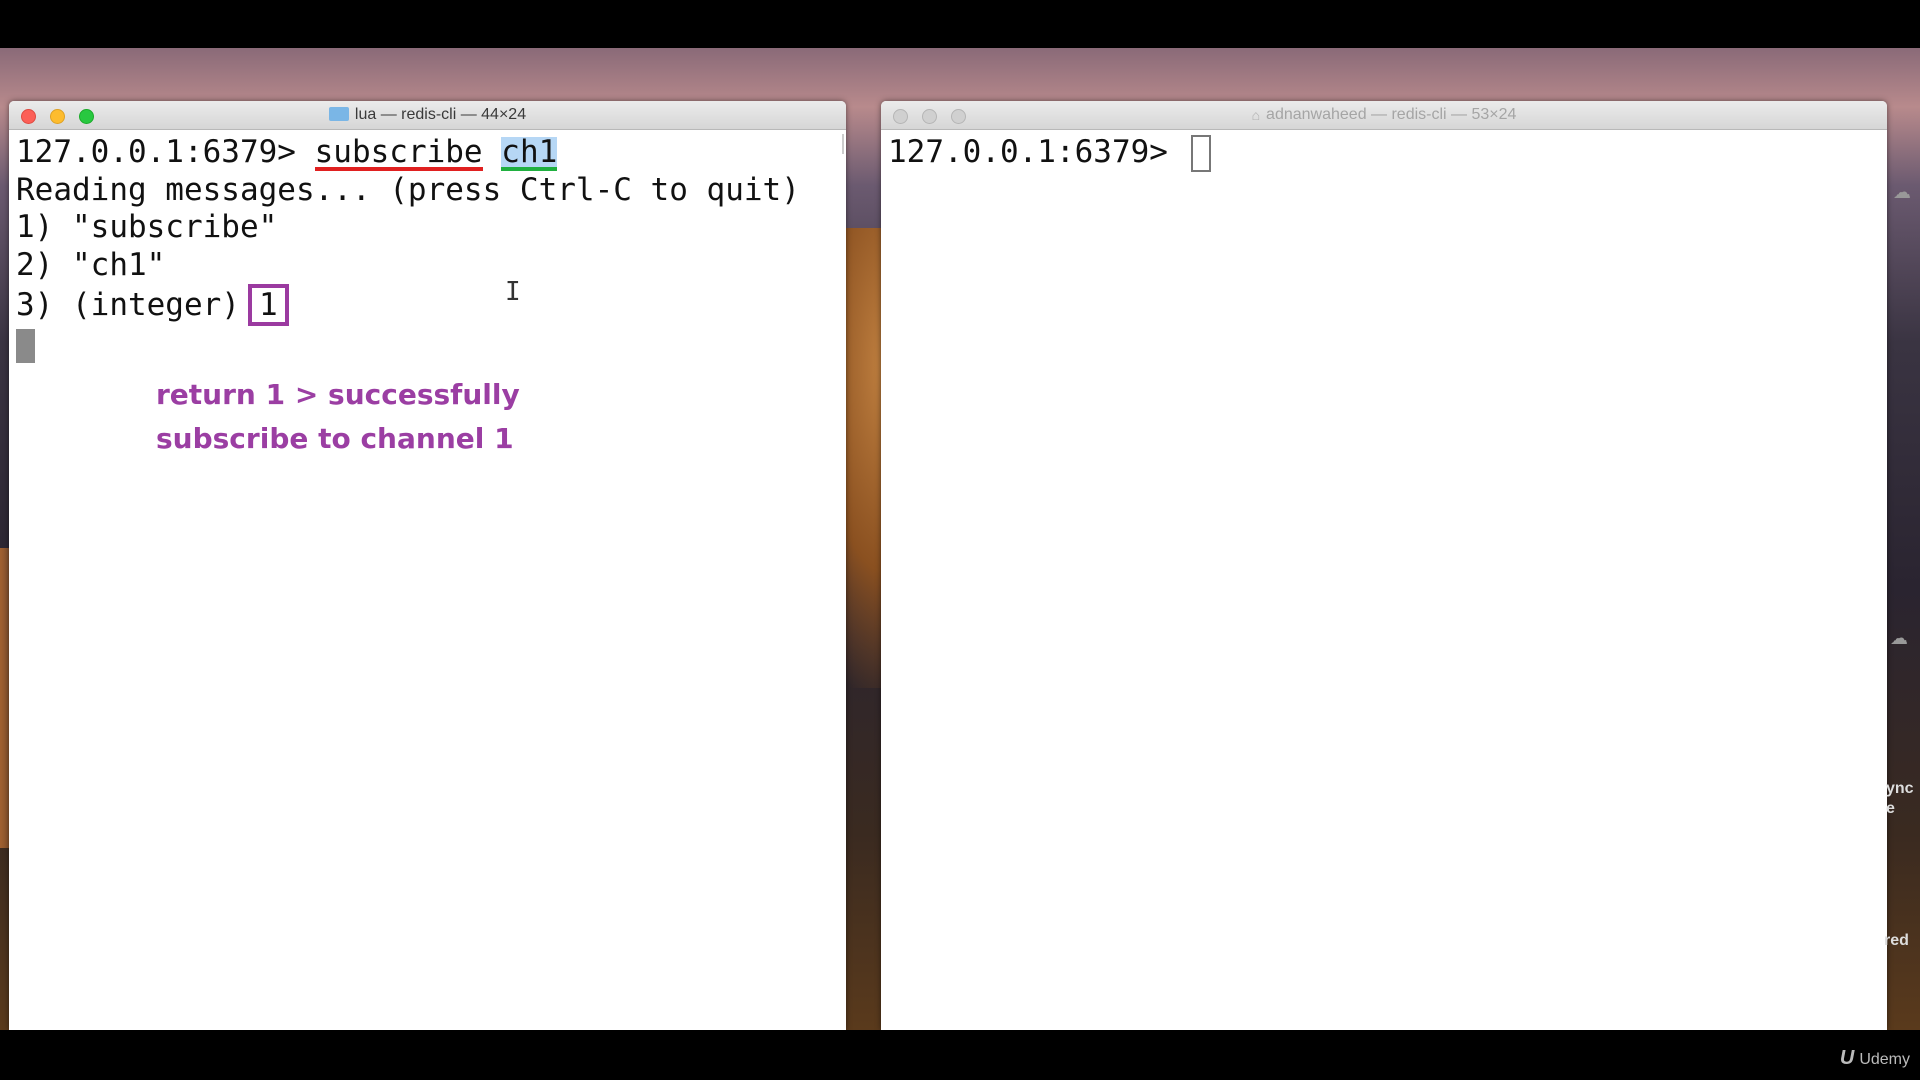 The image size is (1920, 1080). What do you see at coordinates (338, 394) in the screenshot?
I see `annotation-line: return 1 > successfully` at bounding box center [338, 394].